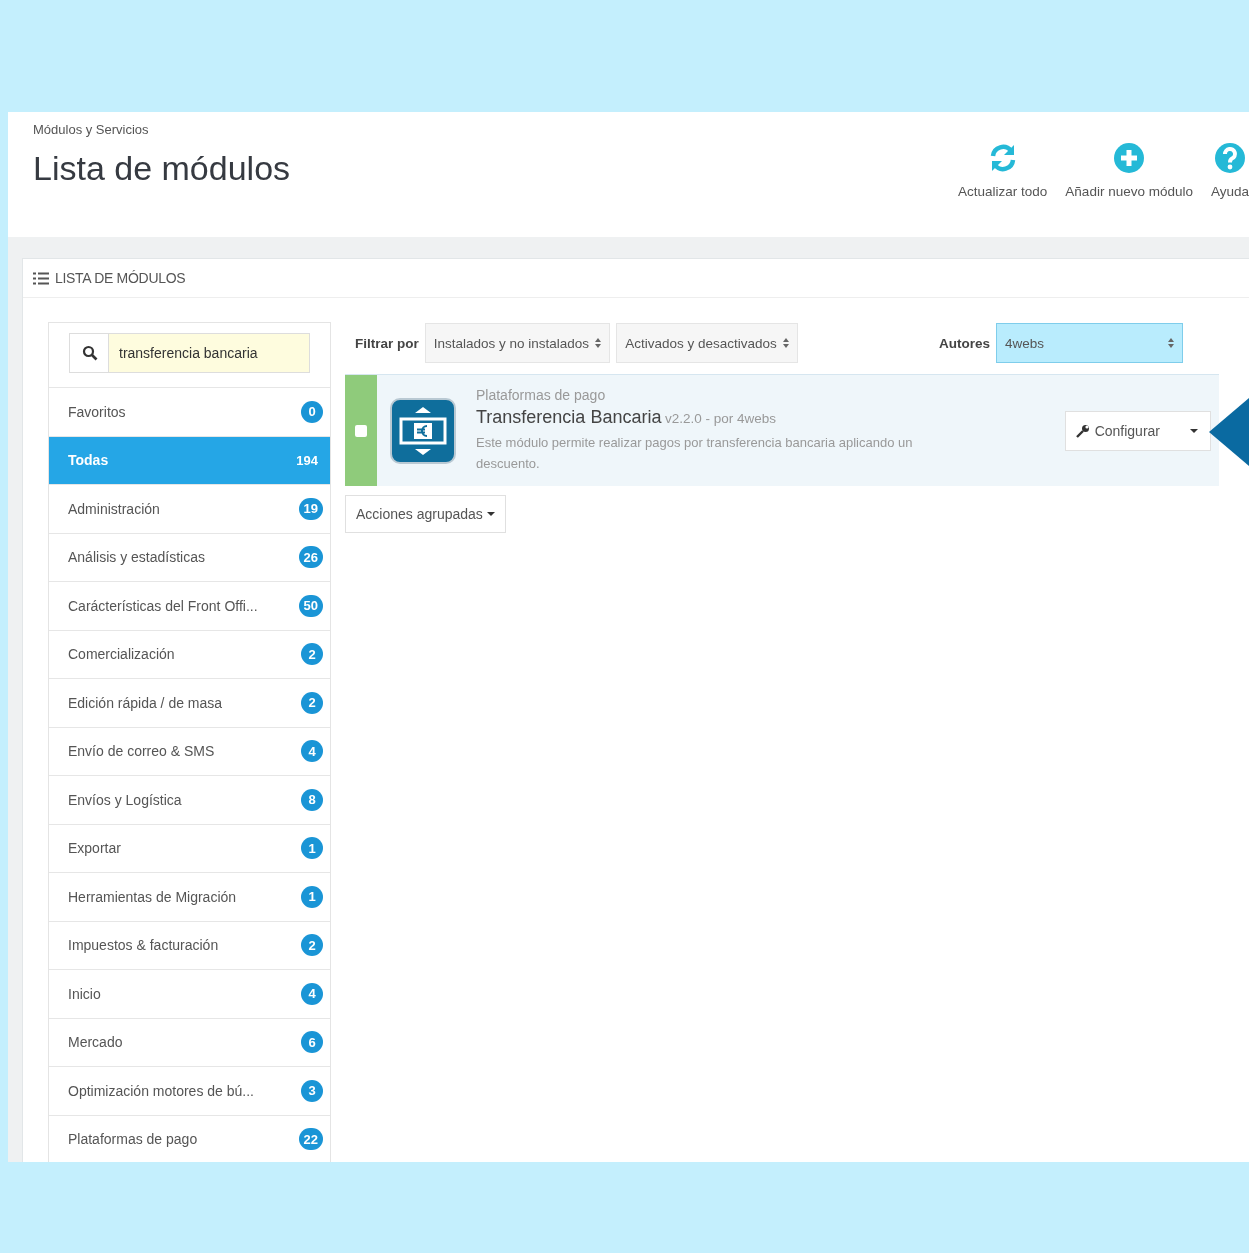  What do you see at coordinates (361, 430) in the screenshot?
I see `checkbox` at bounding box center [361, 430].